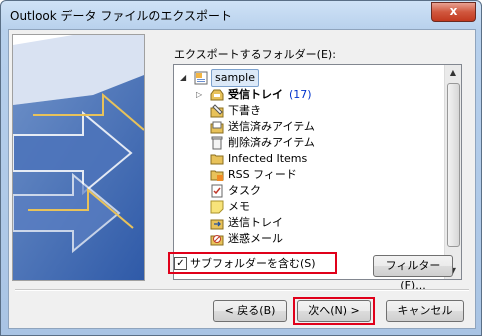 The width and height of the screenshot is (482, 336). Describe the element at coordinates (217, 175) in the screenshot. I see `rss-feed-icon` at that location.